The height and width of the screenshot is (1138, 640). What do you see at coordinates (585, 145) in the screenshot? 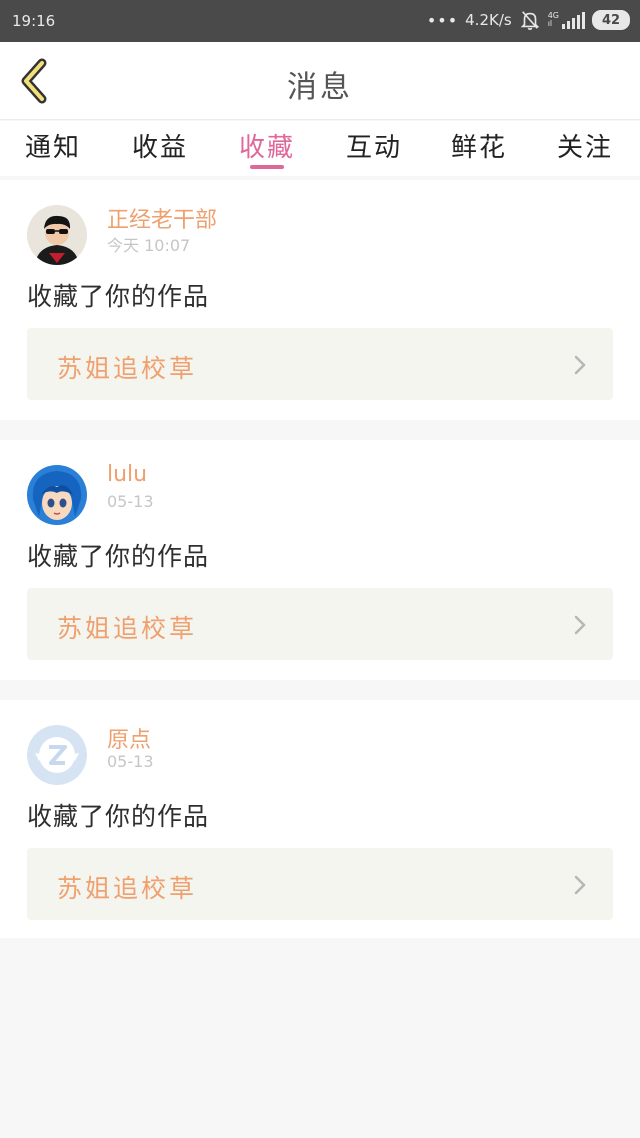
I see `tab-following: 关注` at bounding box center [585, 145].